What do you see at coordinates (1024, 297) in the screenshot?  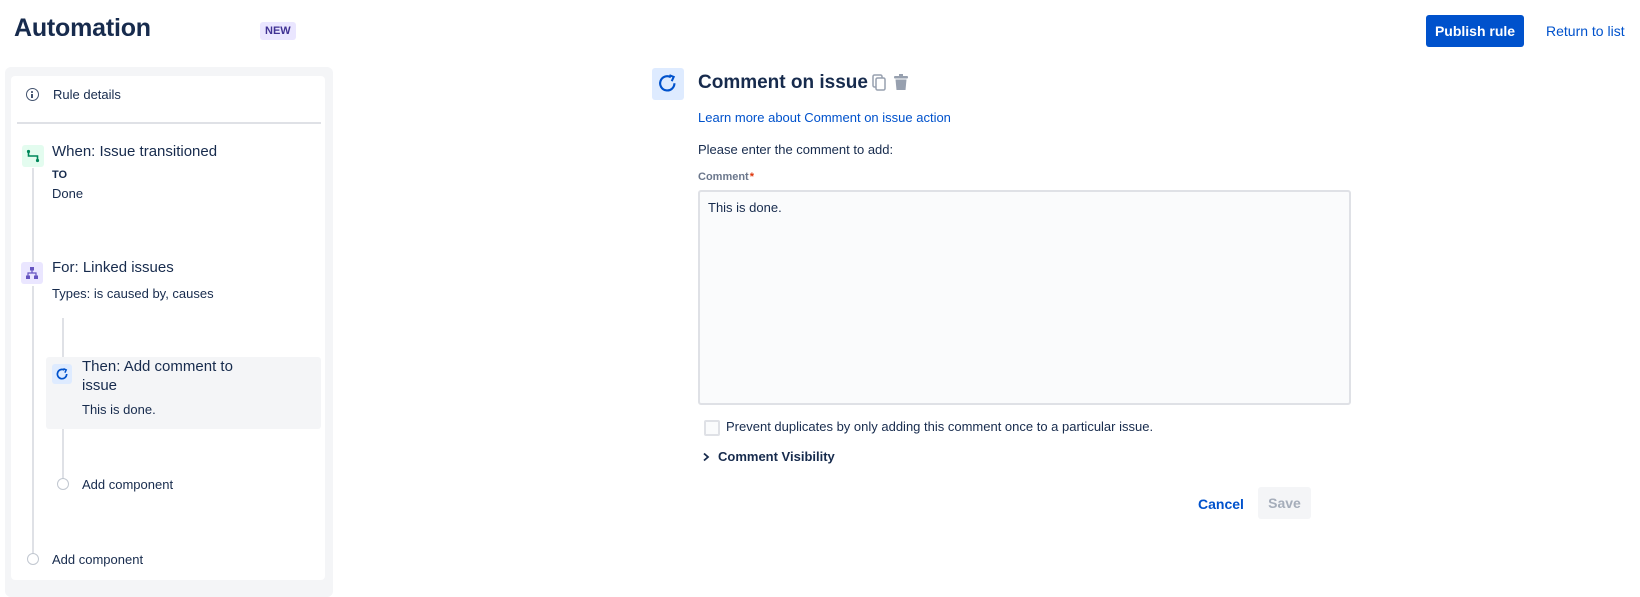 I see `comment-textarea: This is done.` at bounding box center [1024, 297].